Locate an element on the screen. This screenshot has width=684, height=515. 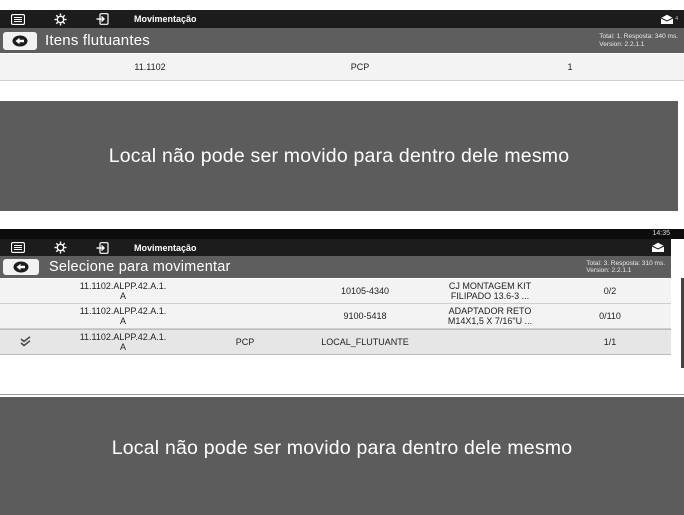
status-bar: 14:35 is located at coordinates (342, 234).